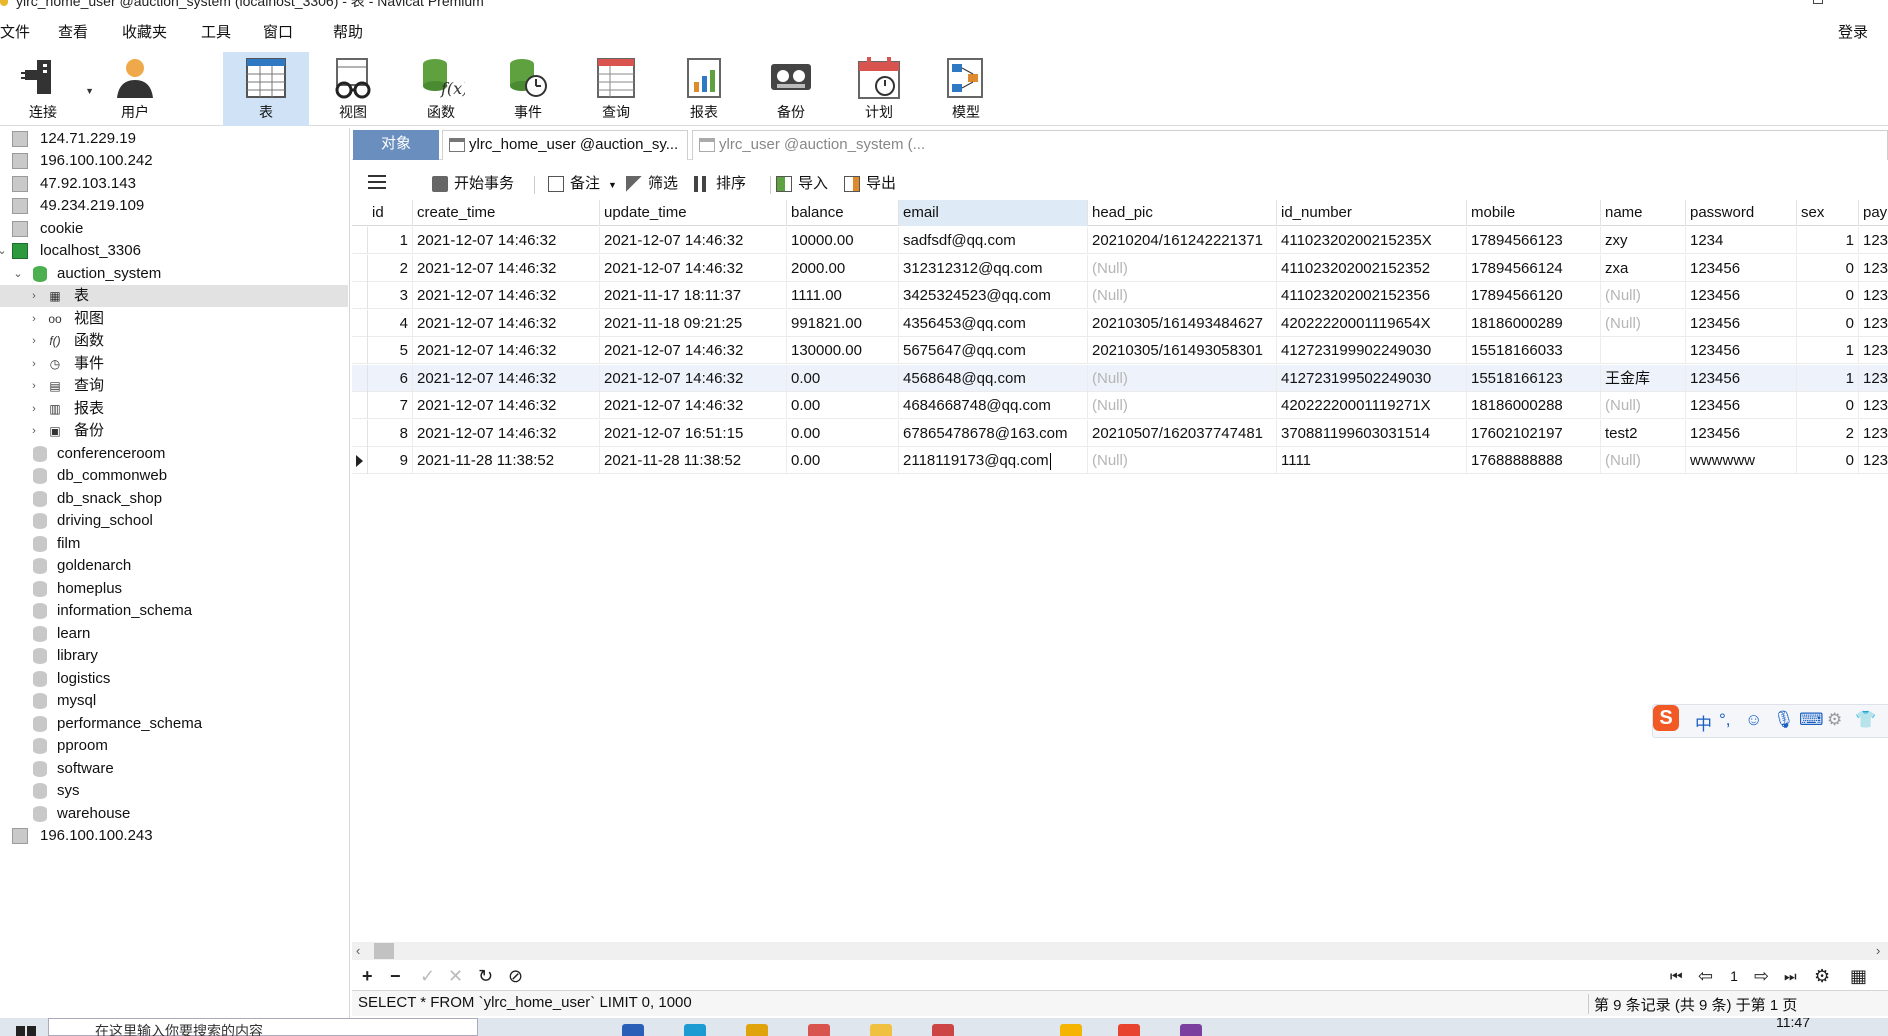  I want to click on toolbar-user-button: 用户, so click(135, 89).